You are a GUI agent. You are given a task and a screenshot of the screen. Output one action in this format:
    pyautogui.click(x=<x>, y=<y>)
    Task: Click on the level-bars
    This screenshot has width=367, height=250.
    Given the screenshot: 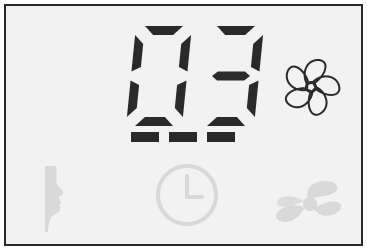 What is the action you would take?
    pyautogui.click(x=183, y=137)
    